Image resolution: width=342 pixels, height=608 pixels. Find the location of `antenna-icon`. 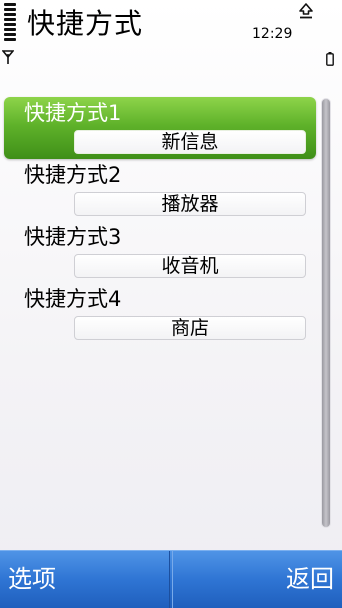

antenna-icon is located at coordinates (8, 57).